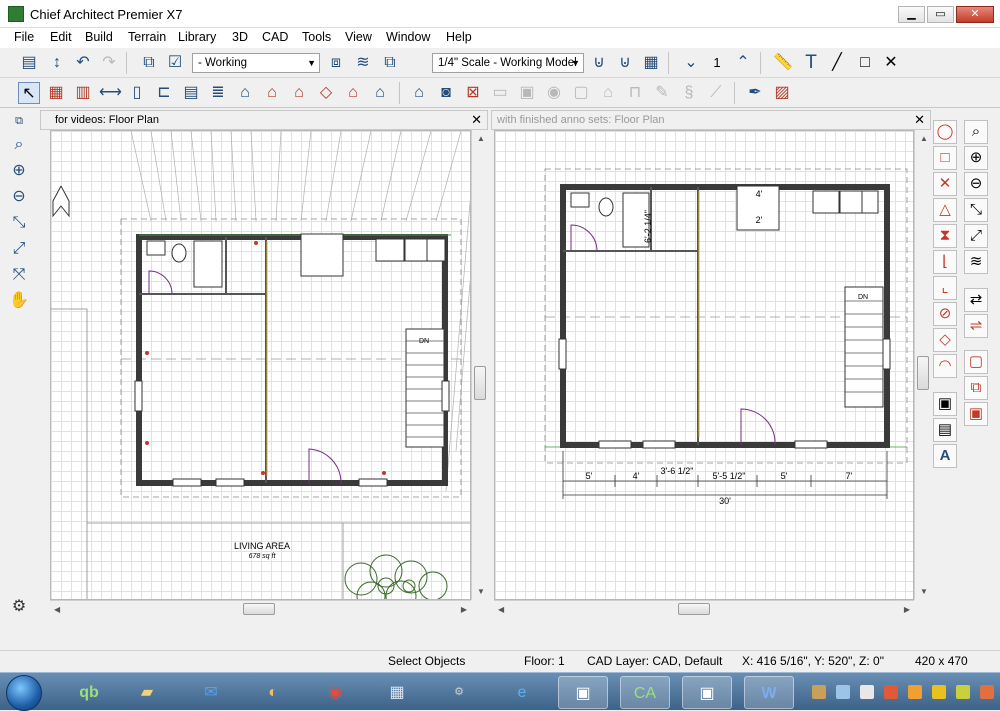  What do you see at coordinates (939, 692) in the screenshot?
I see `tray-warning-icon` at bounding box center [939, 692].